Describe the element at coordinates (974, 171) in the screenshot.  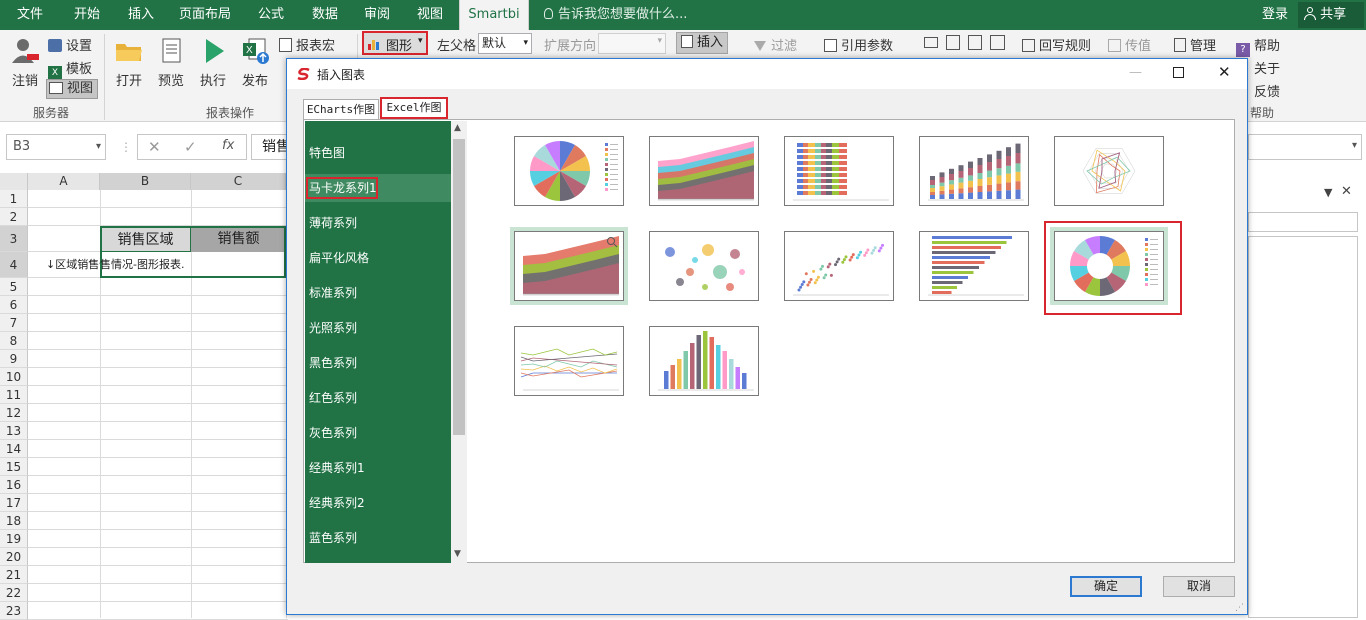
I see `chart-thumbnail-stacked-column` at that location.